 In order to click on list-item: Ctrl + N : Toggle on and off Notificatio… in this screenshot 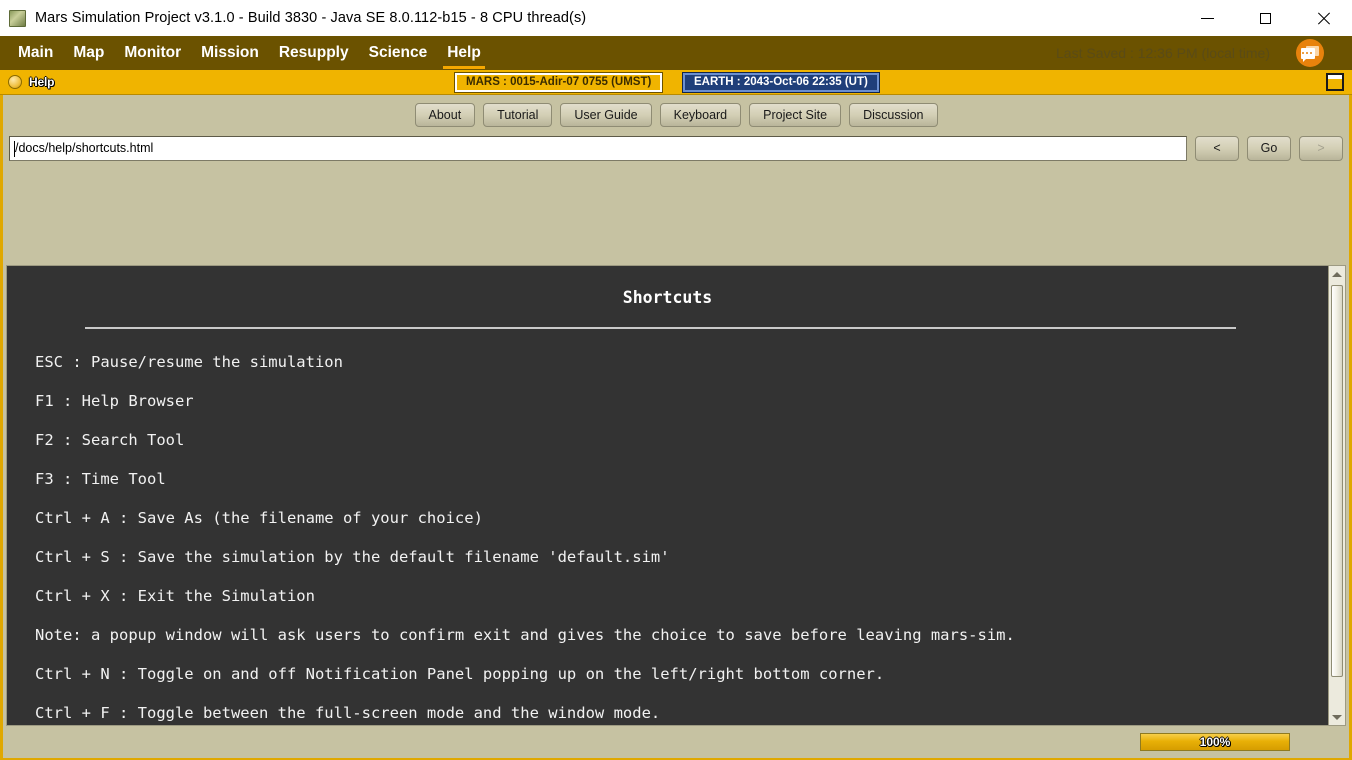, I will do `click(460, 674)`.